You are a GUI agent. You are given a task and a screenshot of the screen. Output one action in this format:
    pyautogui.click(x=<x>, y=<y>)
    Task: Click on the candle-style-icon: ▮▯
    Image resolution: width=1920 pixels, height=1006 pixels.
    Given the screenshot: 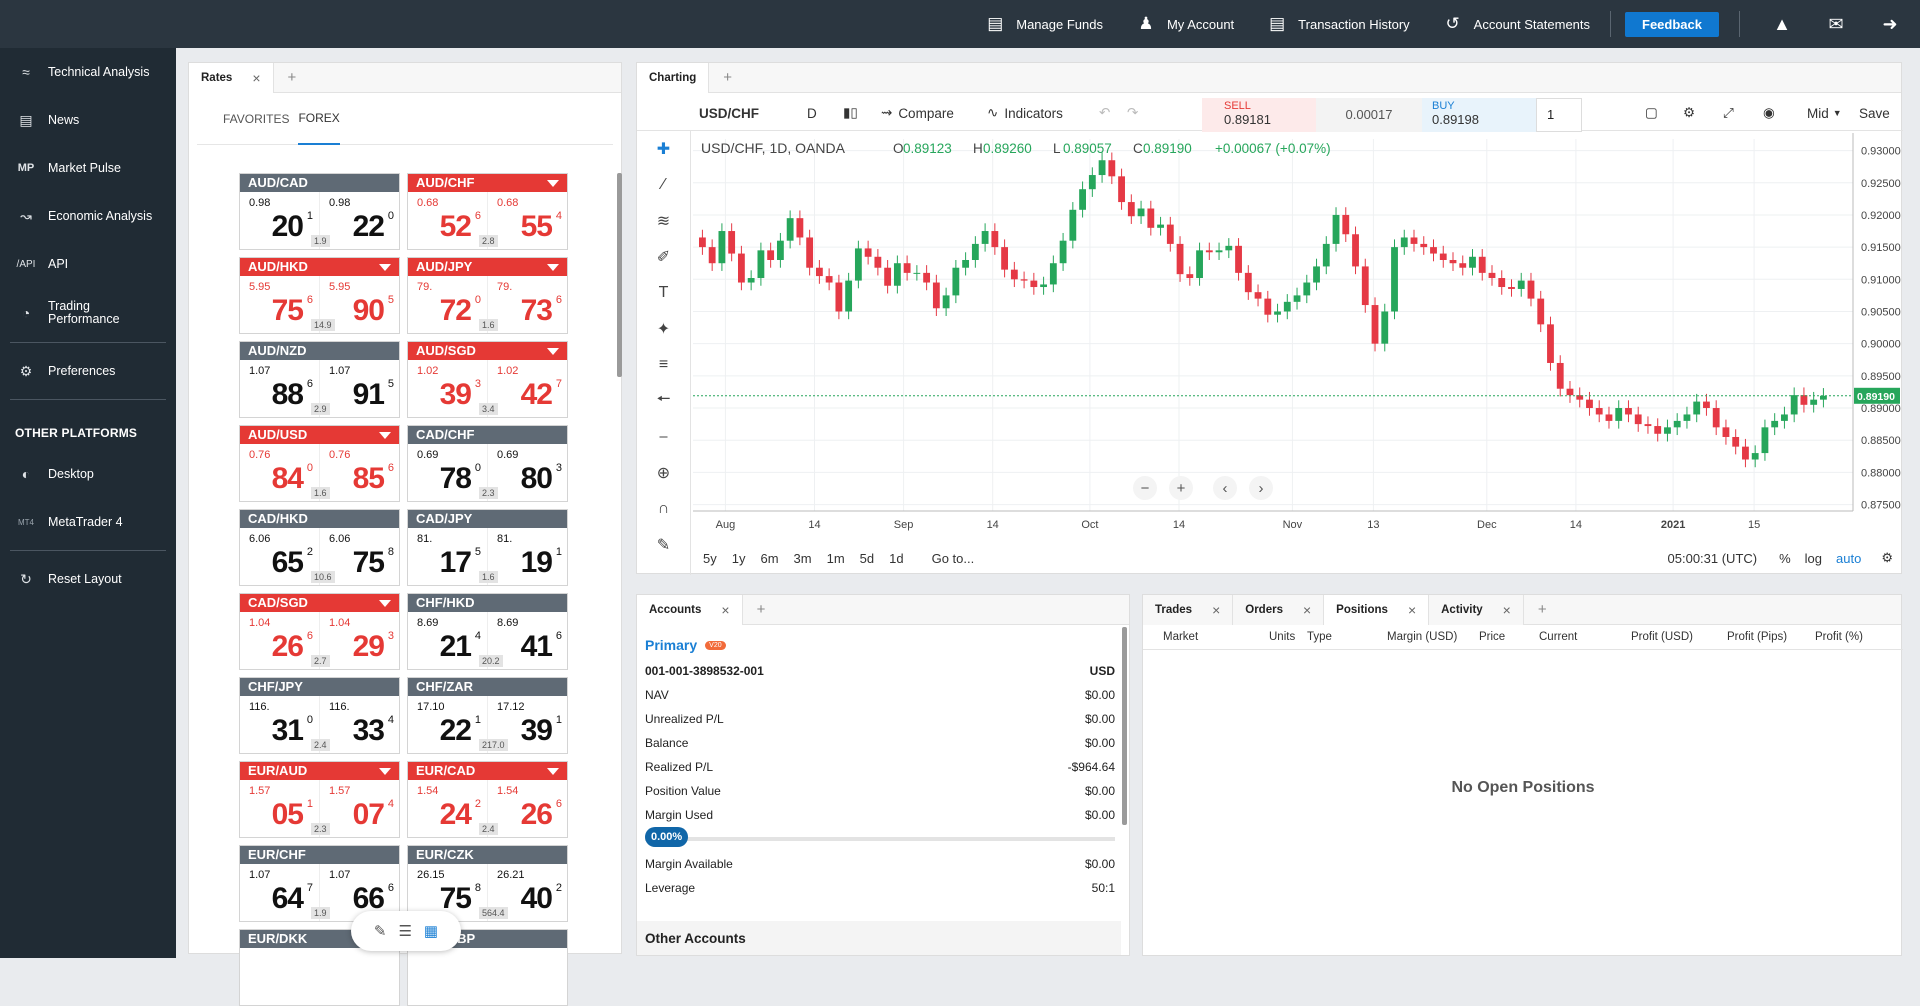 What is the action you would take?
    pyautogui.click(x=850, y=113)
    